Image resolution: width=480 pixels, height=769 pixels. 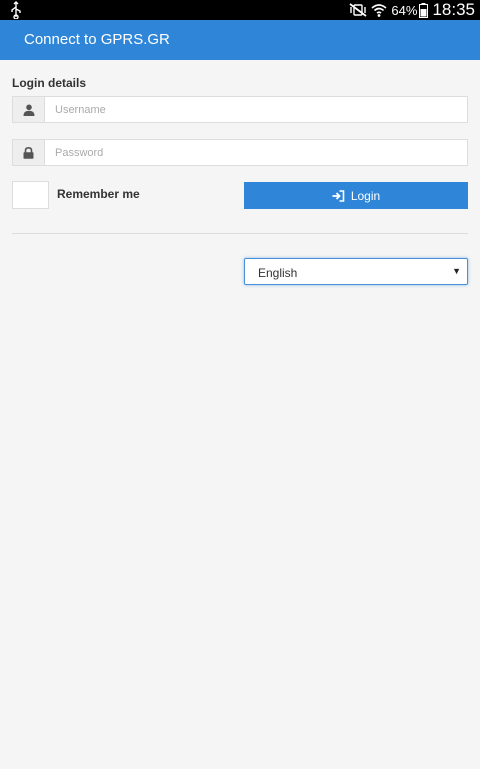 What do you see at coordinates (28, 152) in the screenshot?
I see `lock-icon` at bounding box center [28, 152].